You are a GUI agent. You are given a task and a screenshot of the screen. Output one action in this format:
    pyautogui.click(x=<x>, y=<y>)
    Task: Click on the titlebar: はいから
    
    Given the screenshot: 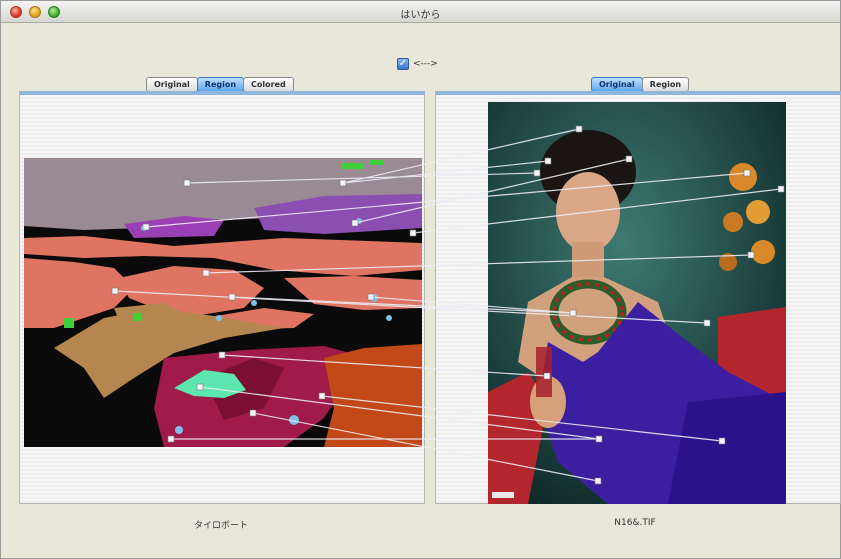 What is the action you would take?
    pyautogui.click(x=420, y=12)
    